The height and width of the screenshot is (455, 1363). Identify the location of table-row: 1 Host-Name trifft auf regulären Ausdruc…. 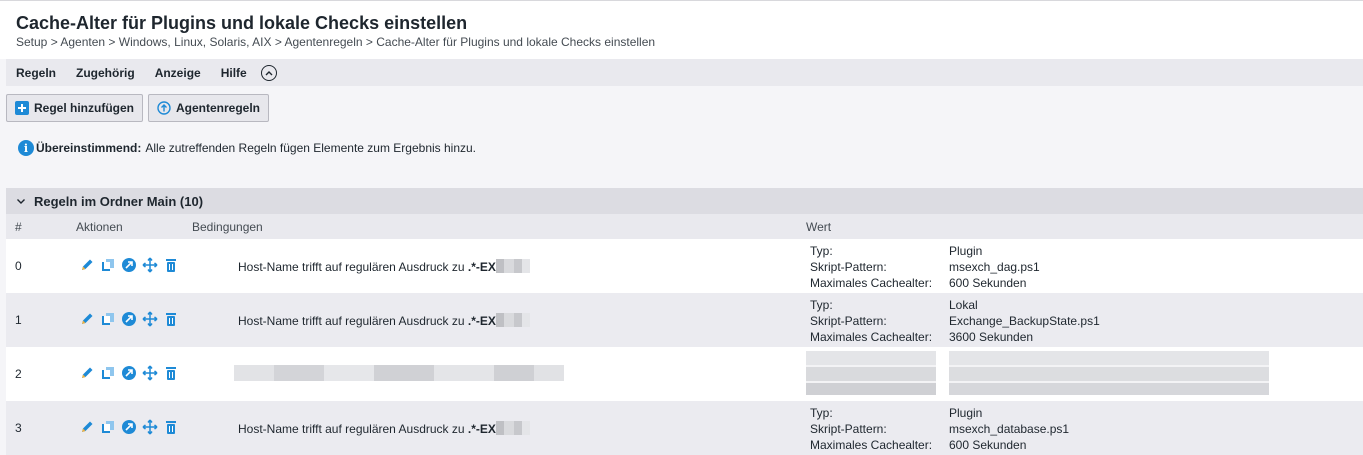
(684, 320).